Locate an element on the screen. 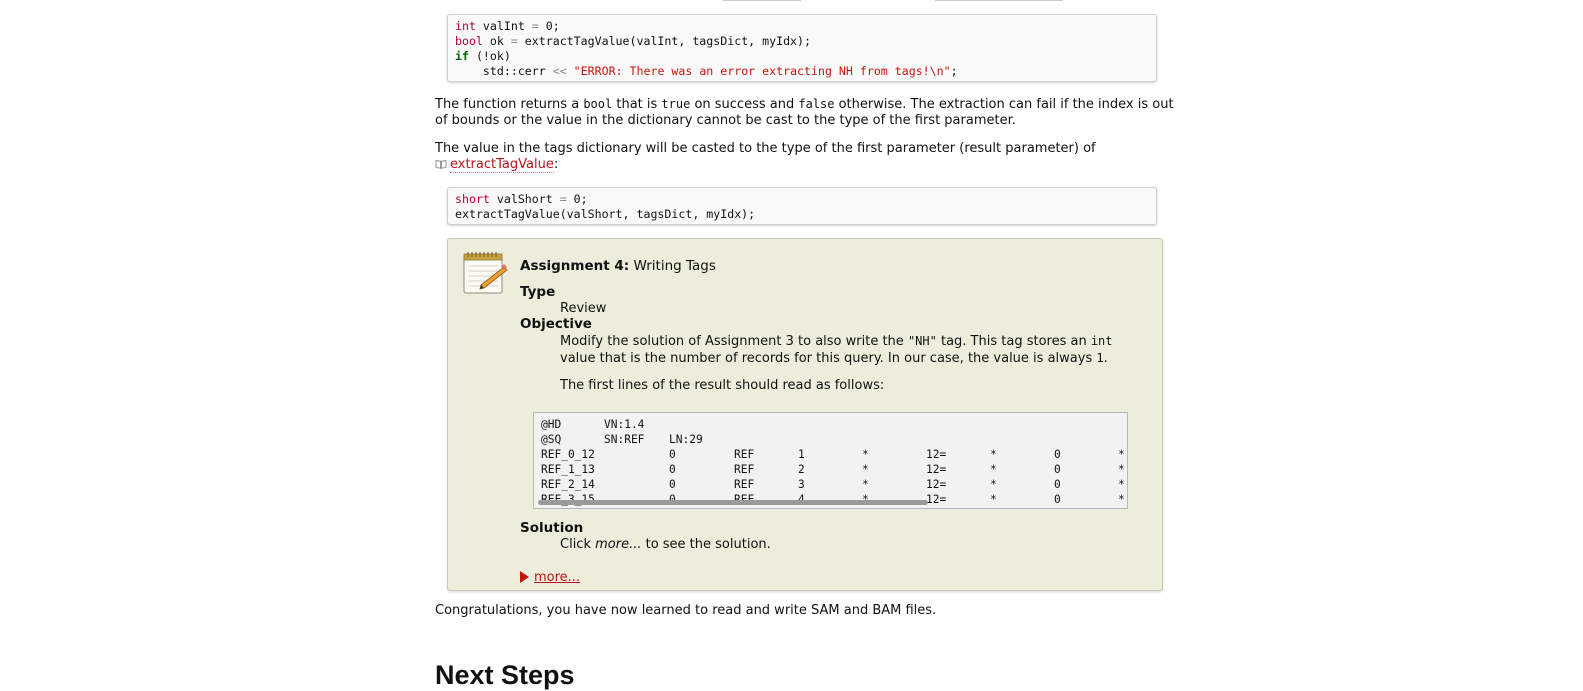 This screenshot has width=1583, height=691. code-text: std::cerr is located at coordinates (504, 71).